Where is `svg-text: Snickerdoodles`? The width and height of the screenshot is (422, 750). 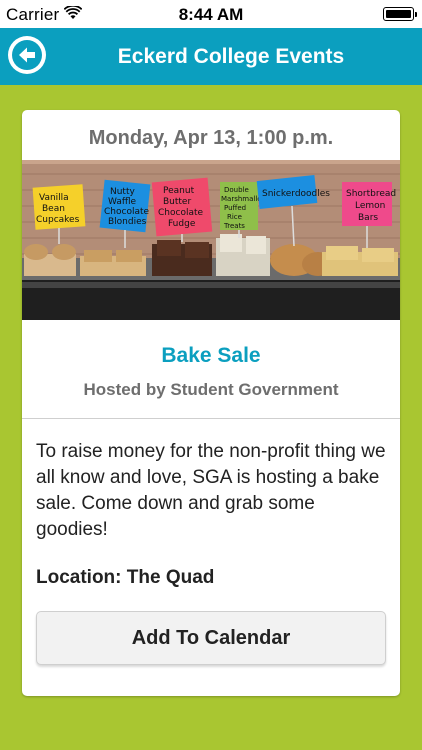
svg-text: Snickerdoodles is located at coordinates (296, 194).